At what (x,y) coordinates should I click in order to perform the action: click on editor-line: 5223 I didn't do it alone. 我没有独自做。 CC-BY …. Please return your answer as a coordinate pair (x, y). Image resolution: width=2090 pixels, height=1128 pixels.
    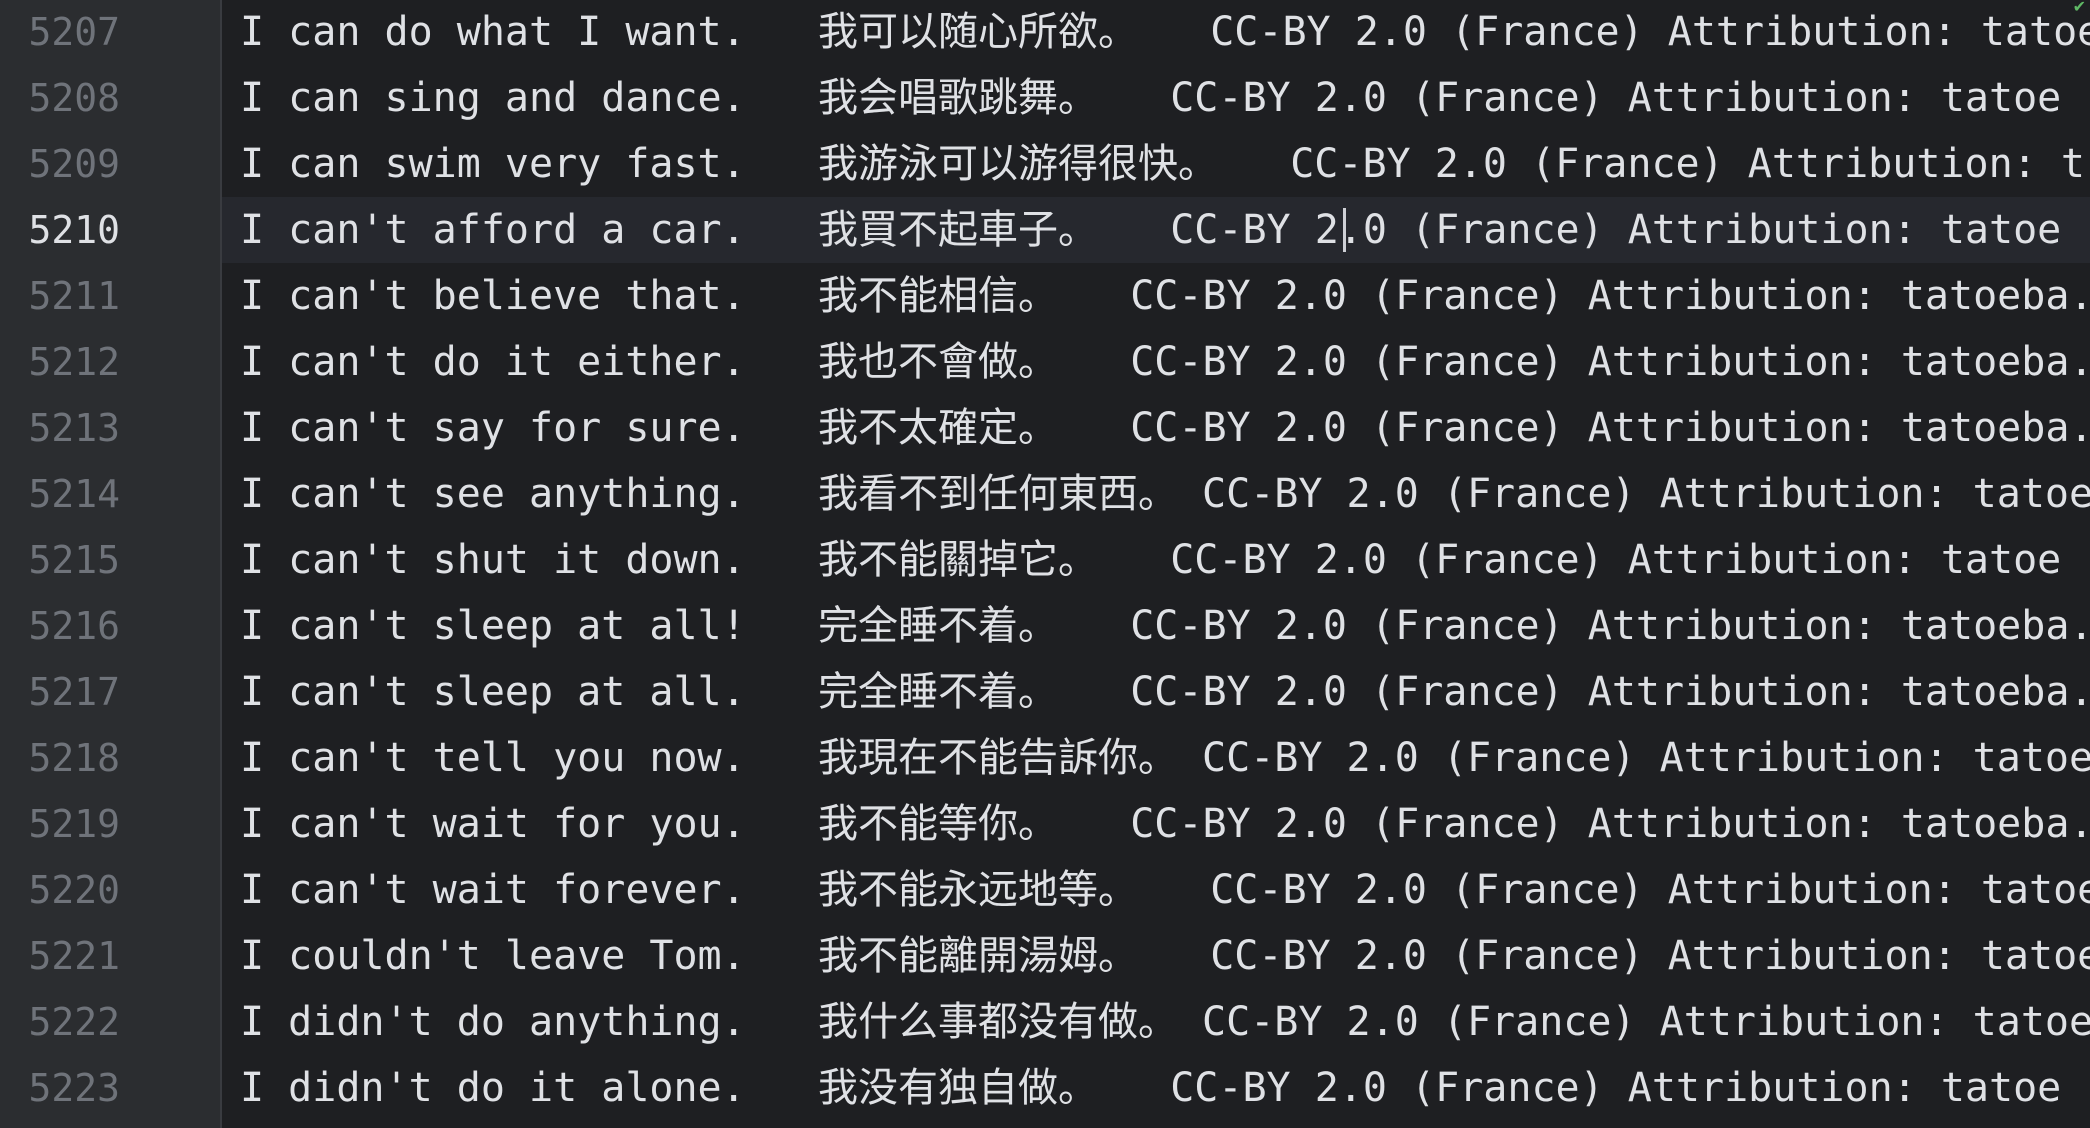
    Looking at the image, I should click on (1045, 1088).